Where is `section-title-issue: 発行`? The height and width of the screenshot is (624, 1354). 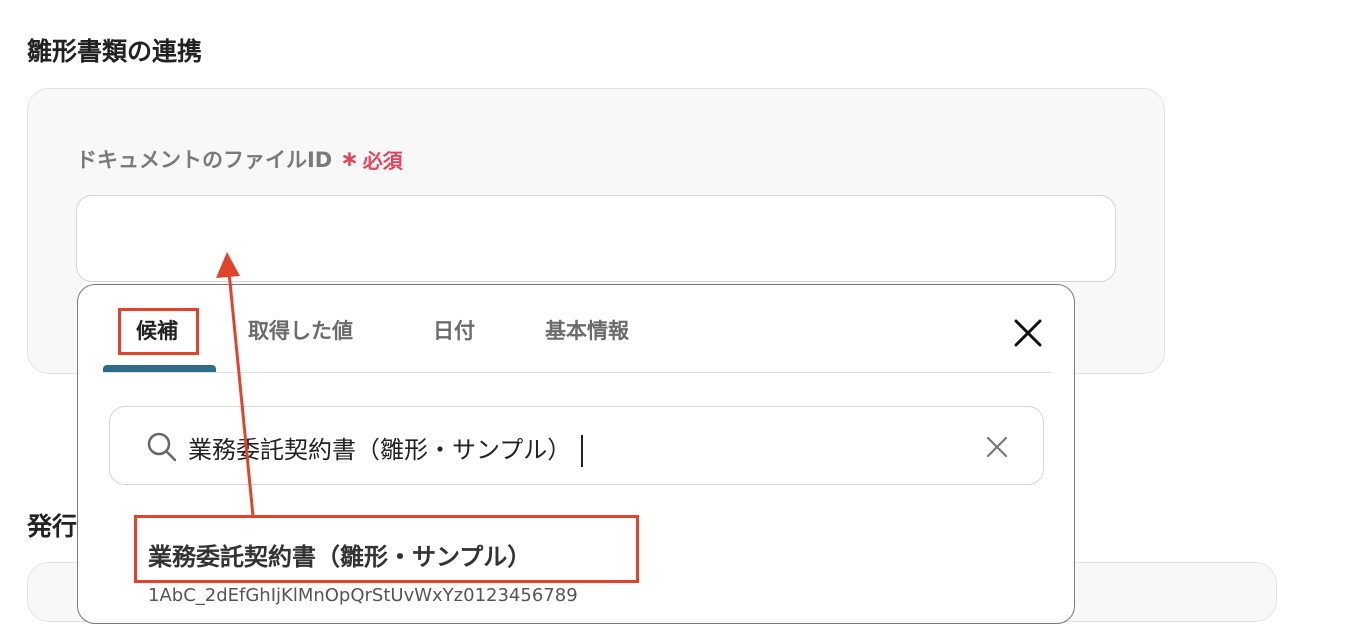 section-title-issue: 発行 is located at coordinates (52, 526).